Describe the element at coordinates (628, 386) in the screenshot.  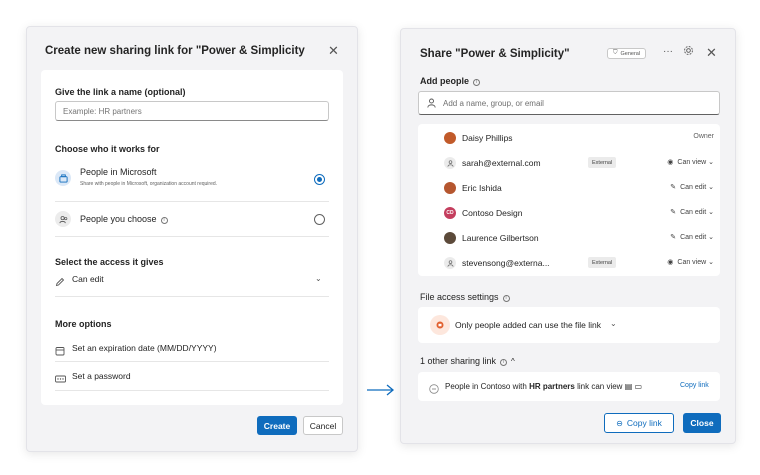
I see `calendar-icon: ▤` at that location.